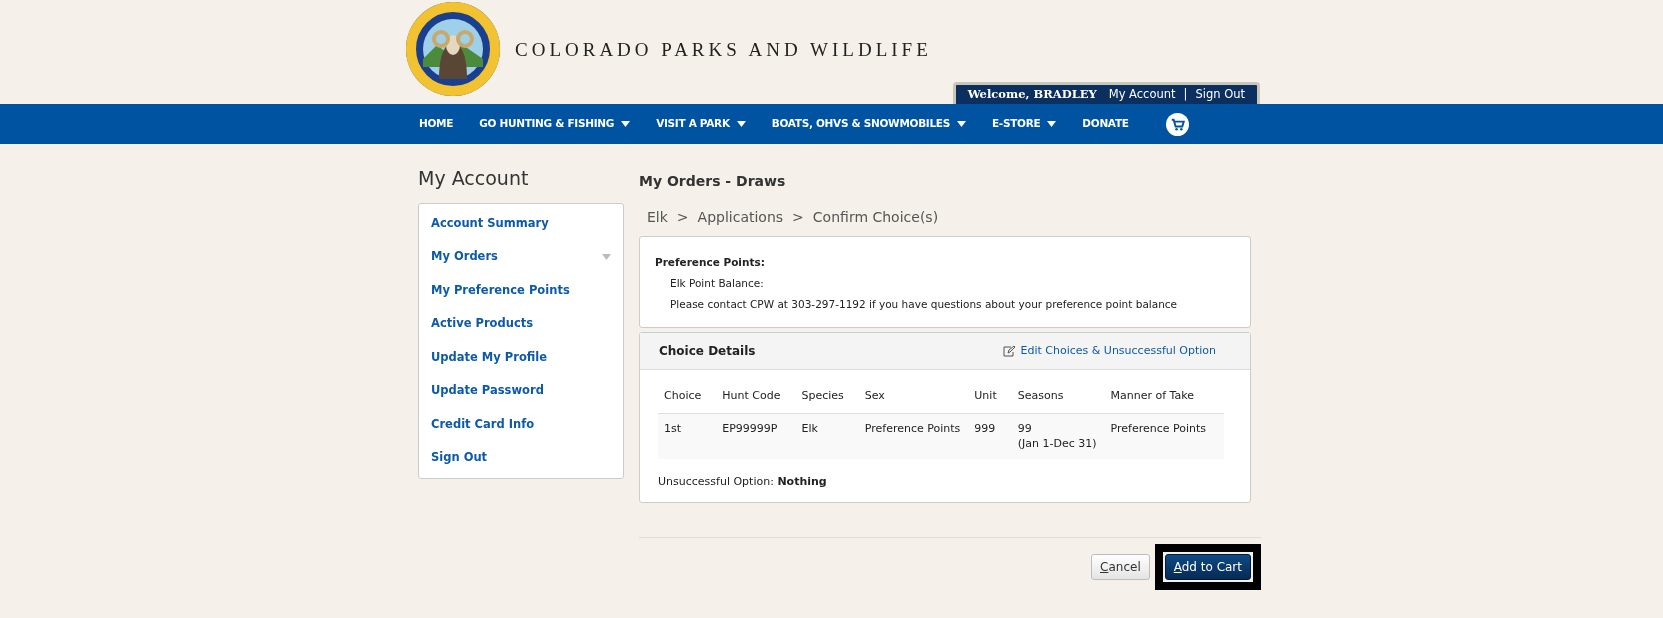  I want to click on nav-item: DONATE, so click(1105, 124).